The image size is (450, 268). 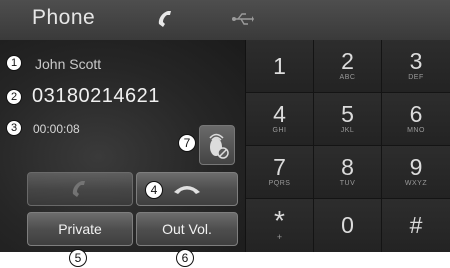 I want to click on key-6: 6 MNO, so click(x=416, y=119).